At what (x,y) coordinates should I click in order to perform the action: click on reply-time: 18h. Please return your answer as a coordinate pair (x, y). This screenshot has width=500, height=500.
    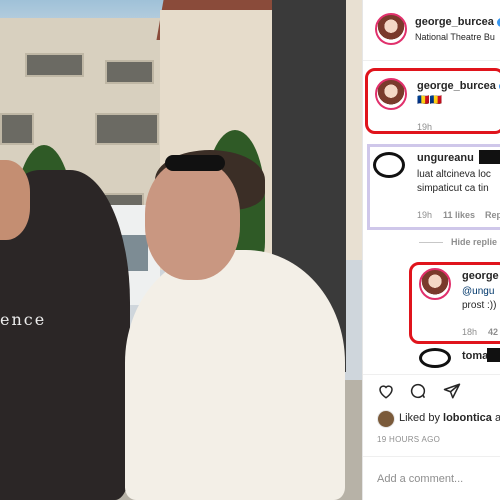
    Looking at the image, I should click on (470, 332).